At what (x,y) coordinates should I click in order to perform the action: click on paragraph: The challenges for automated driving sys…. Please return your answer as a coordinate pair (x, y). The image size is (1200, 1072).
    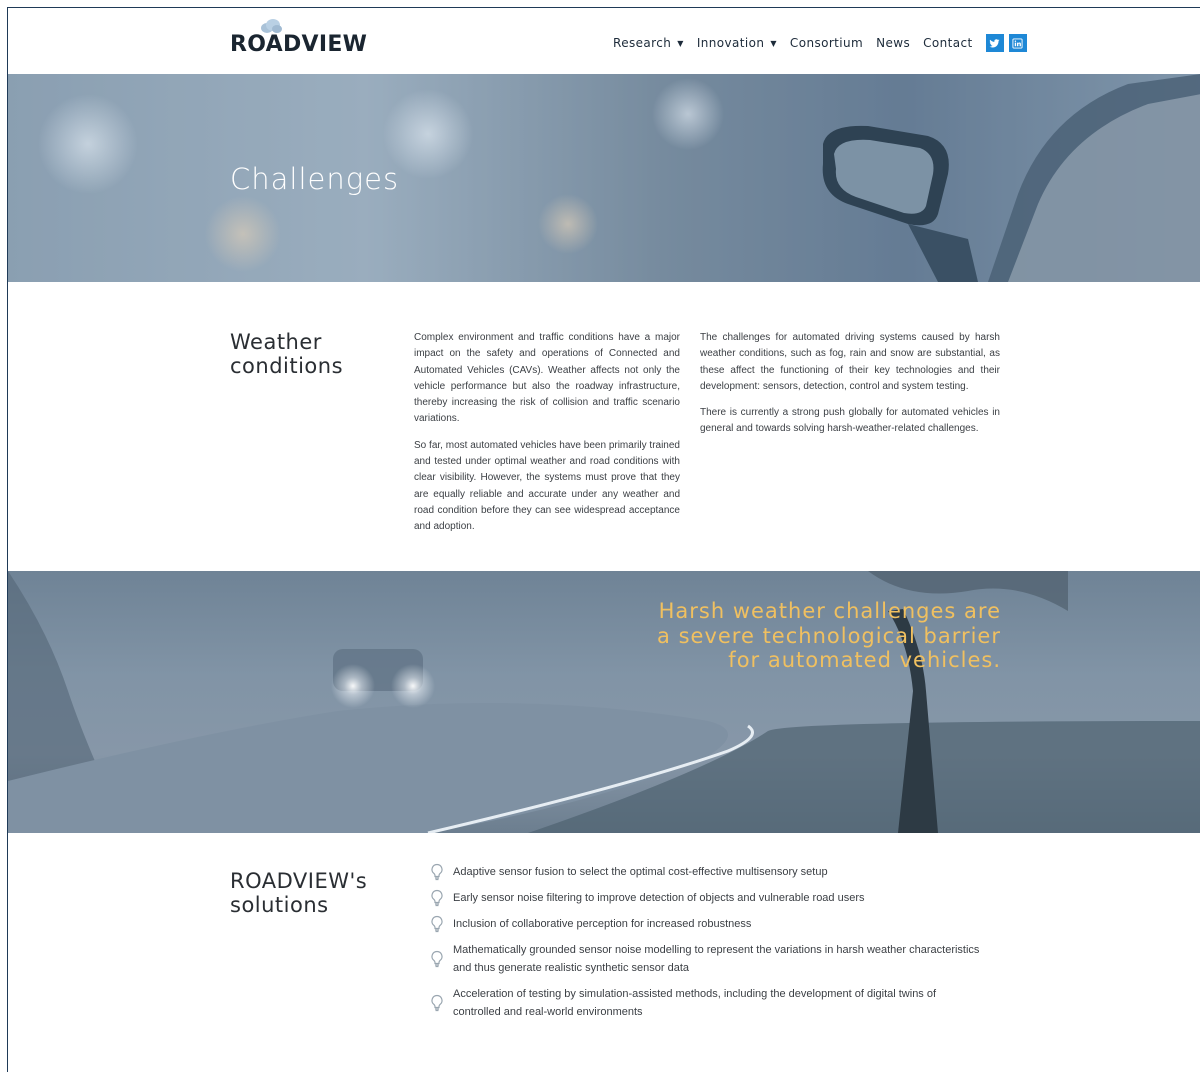
    Looking at the image, I should click on (850, 362).